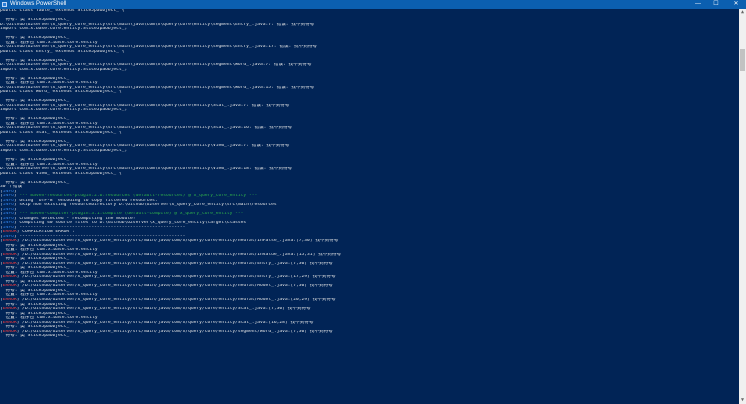 This screenshot has width=746, height=404. Describe the element at coordinates (716, 4) in the screenshot. I see `maximize-button: ☐` at that location.